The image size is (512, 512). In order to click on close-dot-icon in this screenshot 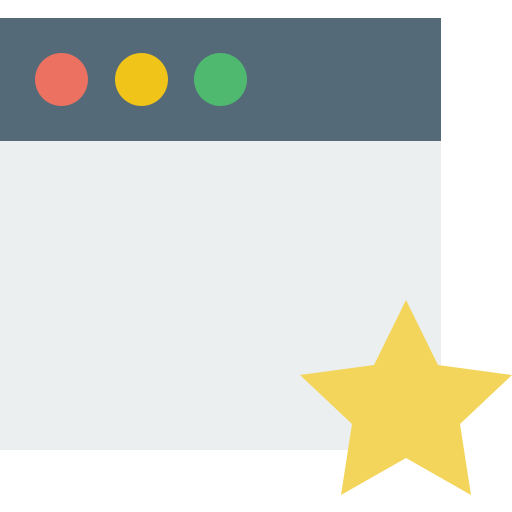, I will do `click(61, 79)`.